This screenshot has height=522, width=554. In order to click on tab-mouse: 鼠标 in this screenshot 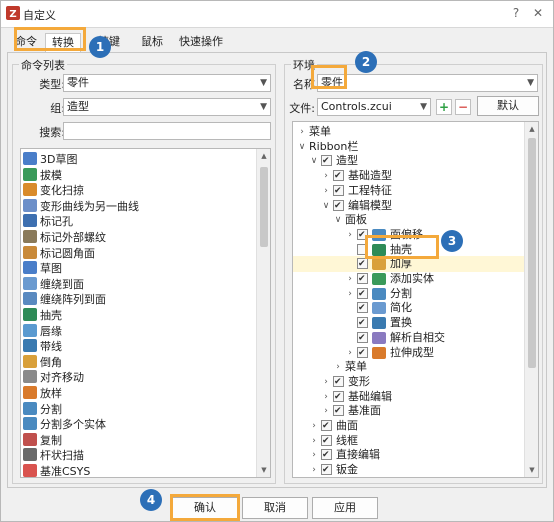, I will do `click(152, 43)`.